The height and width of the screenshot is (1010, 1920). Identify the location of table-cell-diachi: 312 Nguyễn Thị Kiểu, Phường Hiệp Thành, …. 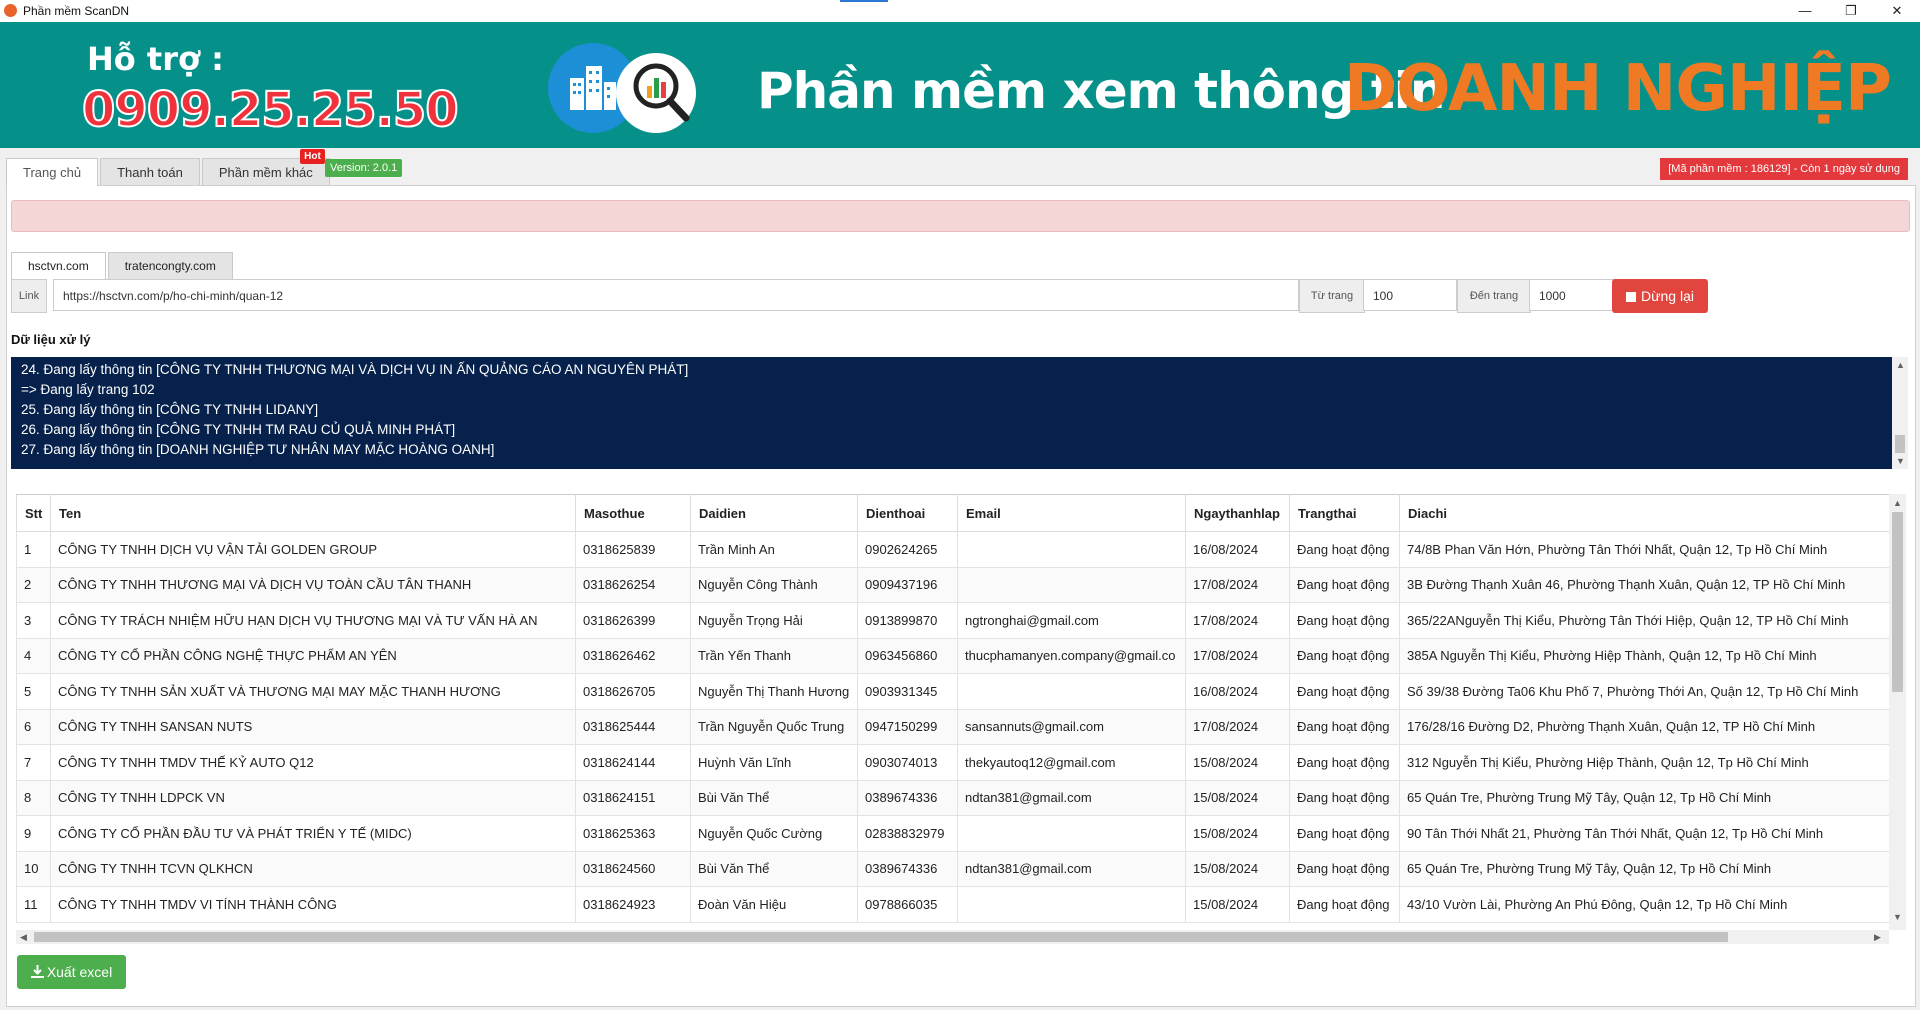
(1644, 762).